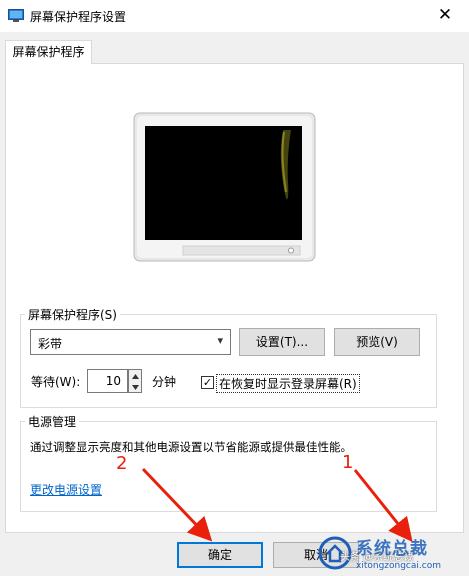 This screenshot has width=469, height=576. I want to click on annotation-label-2: 2, so click(122, 463).